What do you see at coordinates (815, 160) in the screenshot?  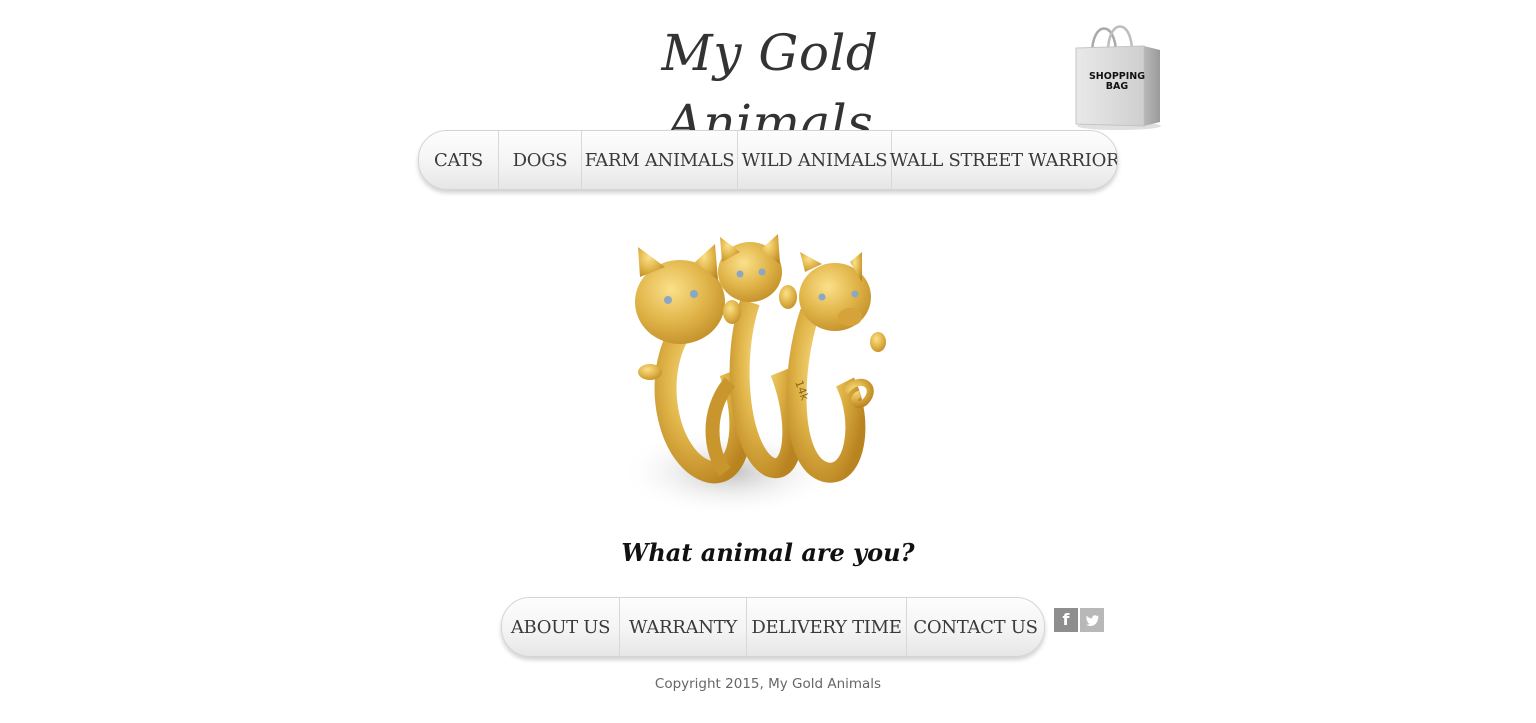 I see `nav-item-wild-animals: WILD ANIMALS` at bounding box center [815, 160].